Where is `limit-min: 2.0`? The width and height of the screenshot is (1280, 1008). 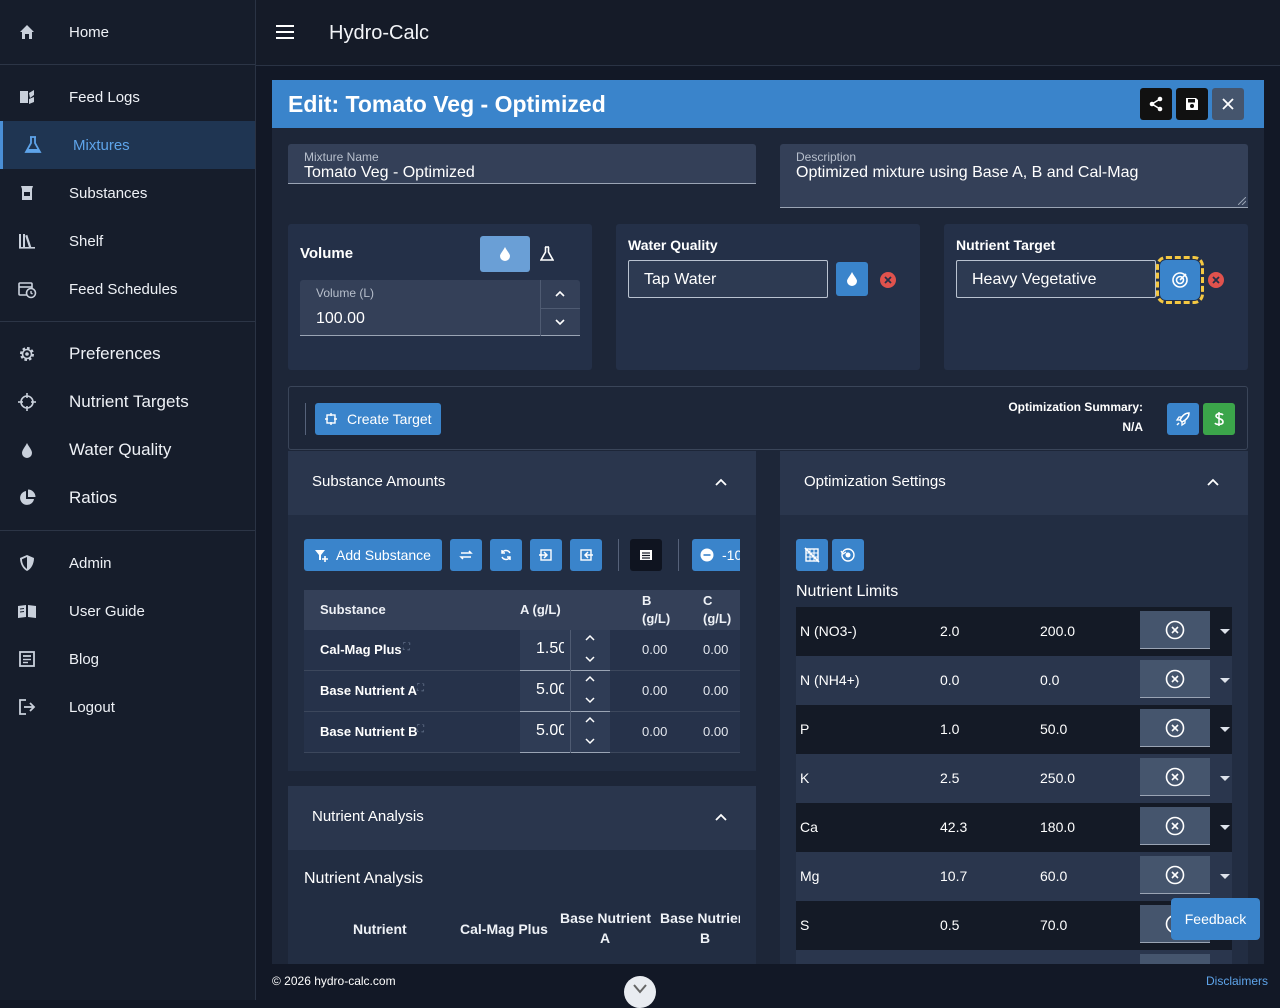 limit-min: 2.0 is located at coordinates (949, 631).